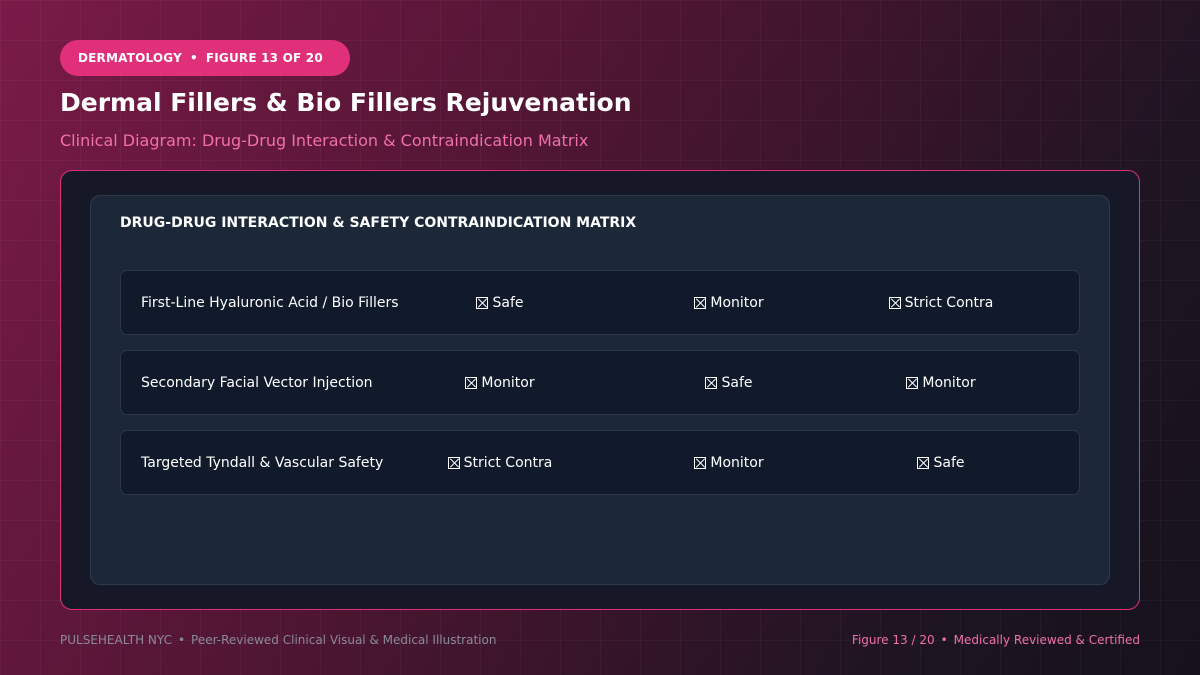  What do you see at coordinates (893, 640) in the screenshot?
I see `figure-counter: Figure 13 / 20` at bounding box center [893, 640].